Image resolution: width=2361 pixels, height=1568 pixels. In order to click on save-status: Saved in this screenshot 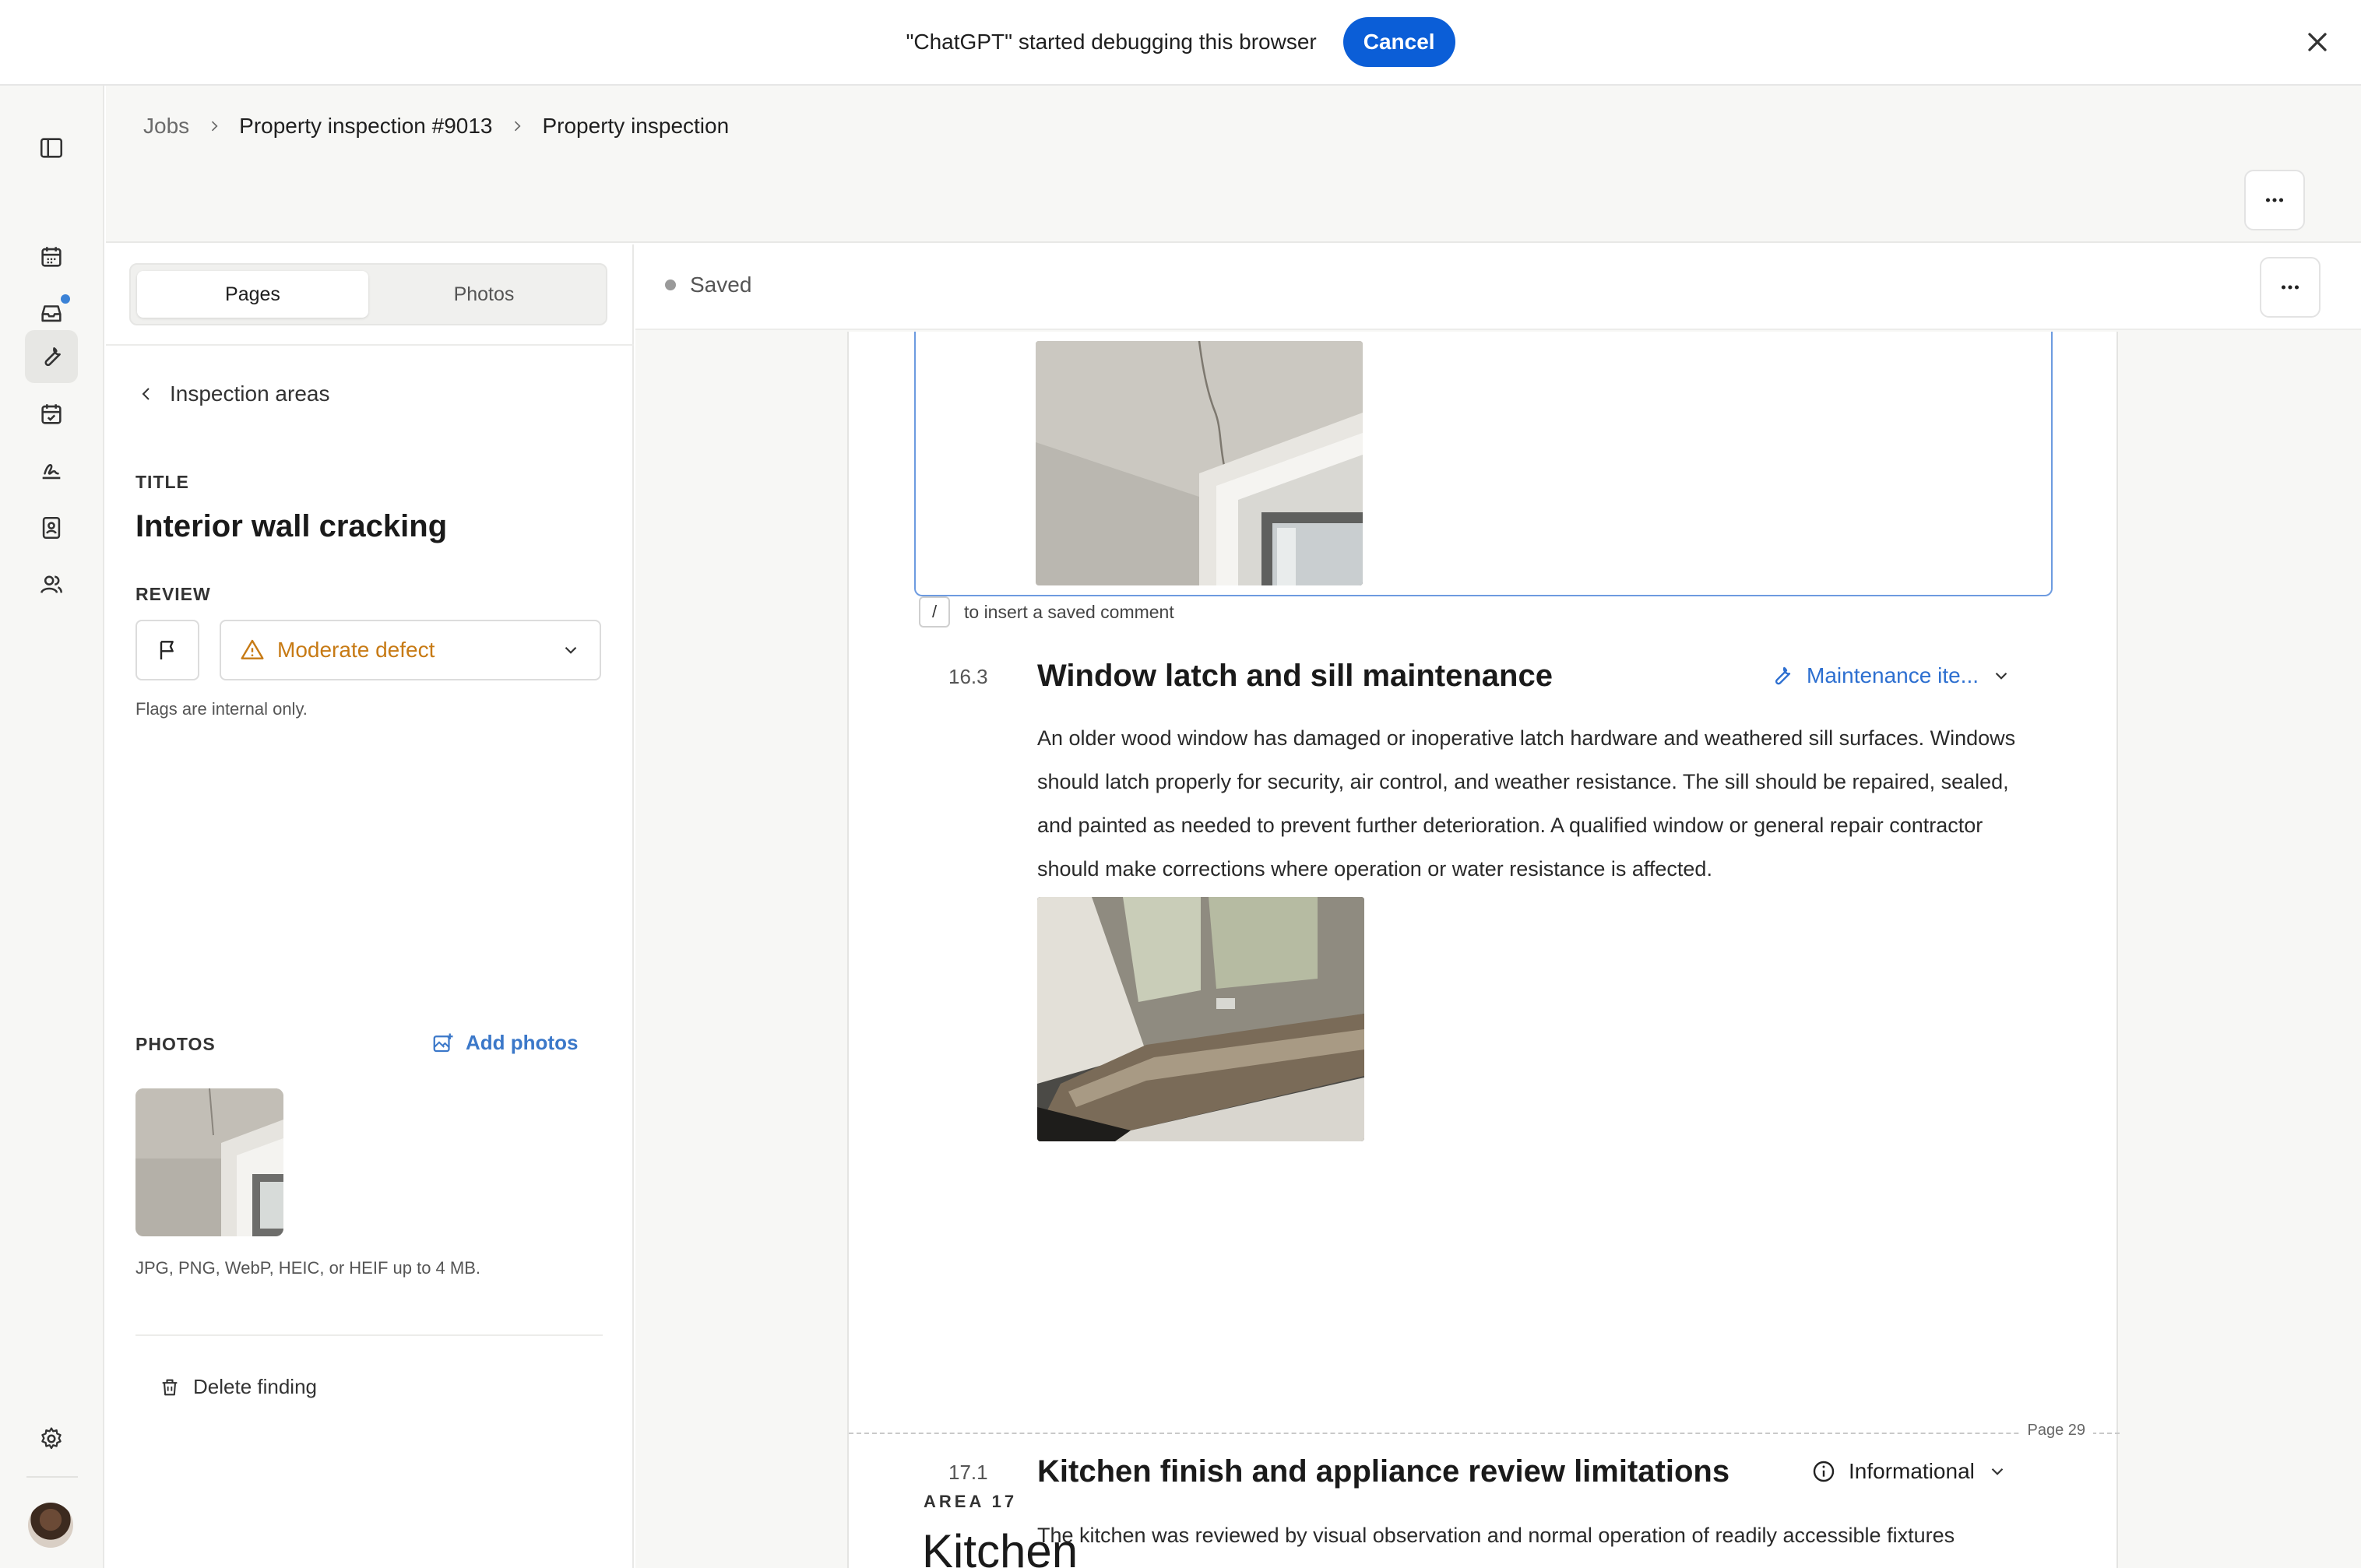, I will do `click(708, 284)`.